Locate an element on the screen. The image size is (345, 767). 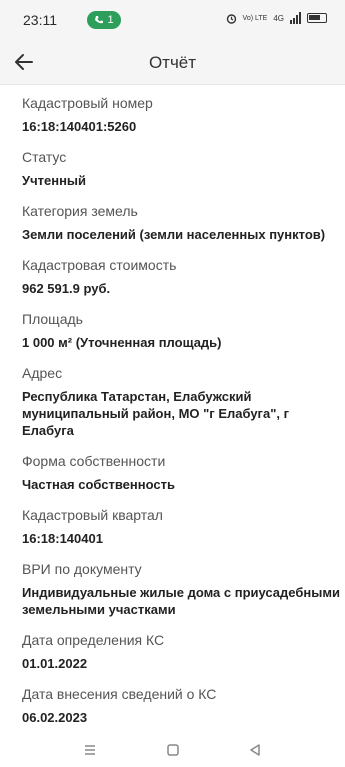
field-label: Категория земель is located at coordinates (80, 211).